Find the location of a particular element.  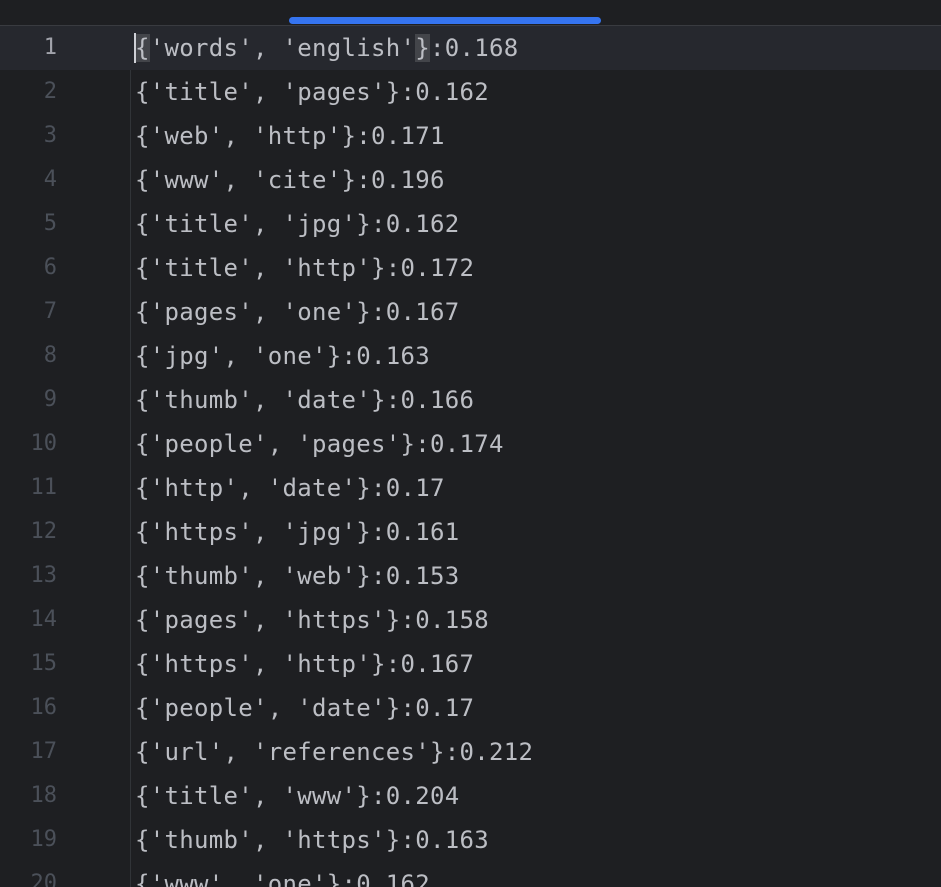

line-number: 7 is located at coordinates (50, 311).